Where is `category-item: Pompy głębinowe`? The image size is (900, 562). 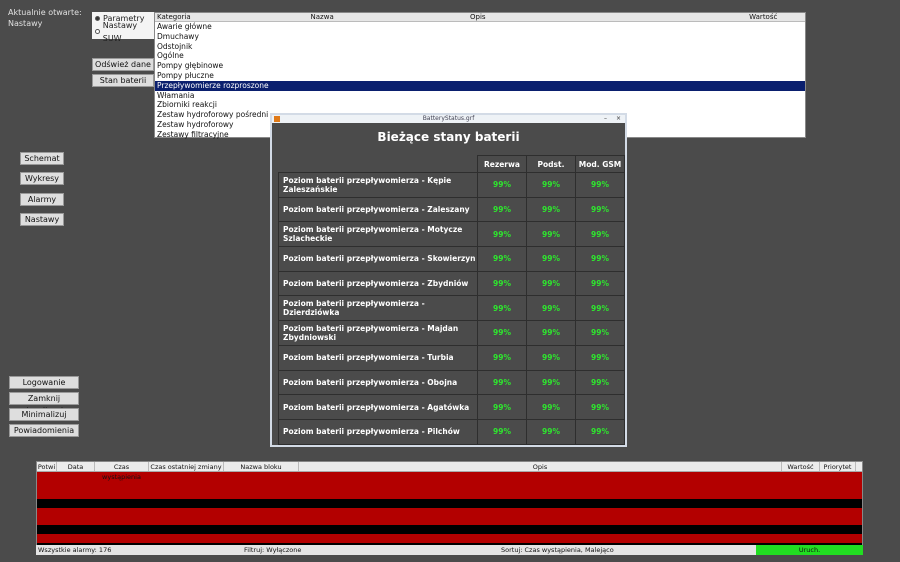
category-item: Pompy głębinowe is located at coordinates (480, 66).